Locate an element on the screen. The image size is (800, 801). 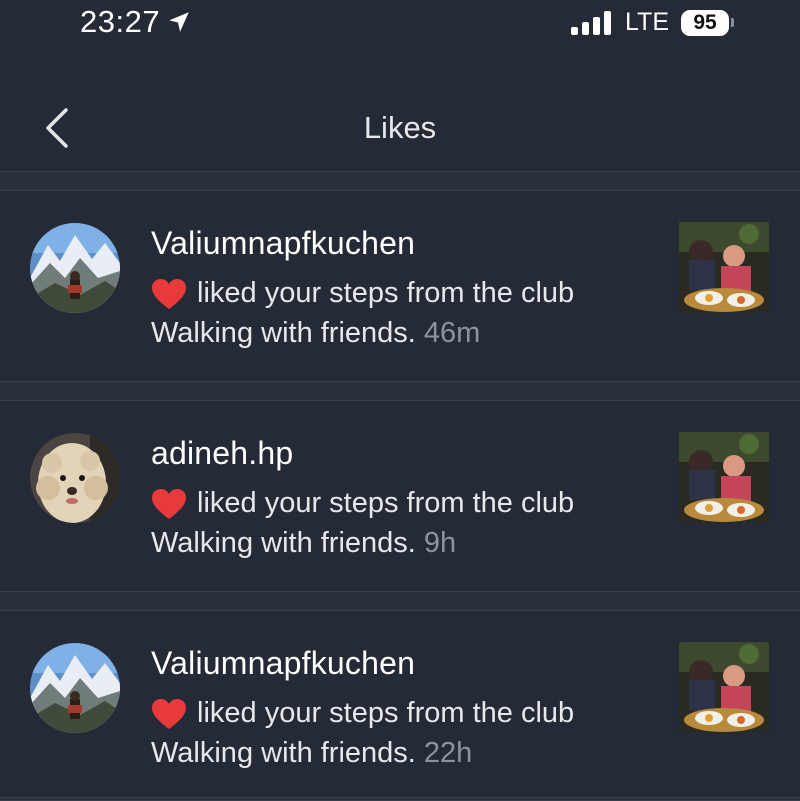
status-bar: 23:27 LTE 95 is located at coordinates (400, 25).